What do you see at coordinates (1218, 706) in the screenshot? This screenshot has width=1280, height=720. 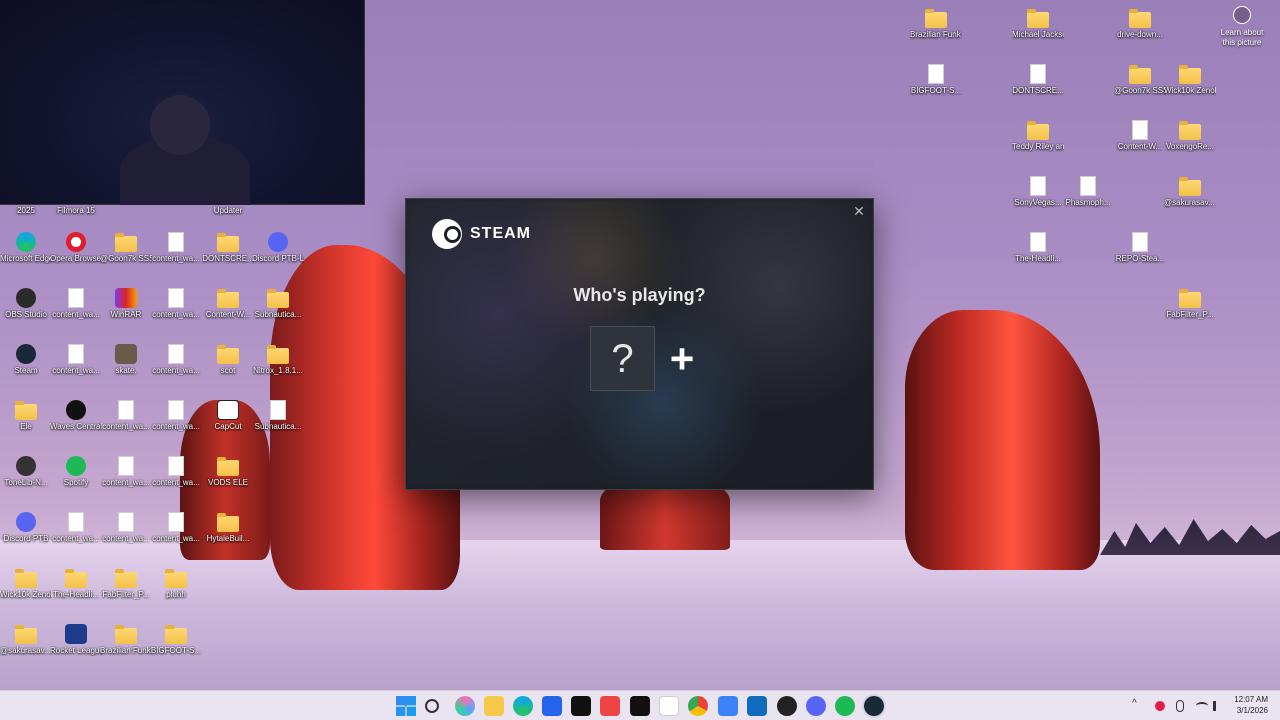 I see `volume-icon` at bounding box center [1218, 706].